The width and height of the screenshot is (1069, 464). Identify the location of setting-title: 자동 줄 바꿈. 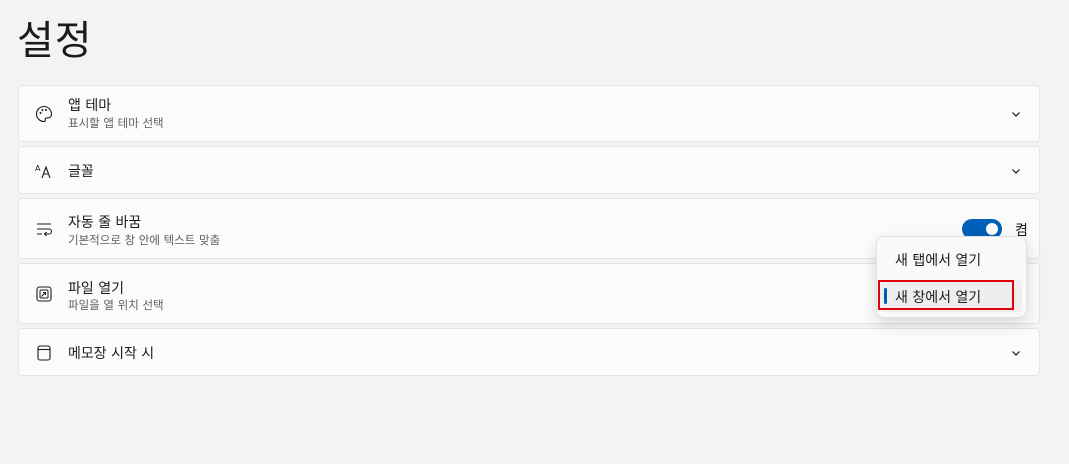
(105, 223).